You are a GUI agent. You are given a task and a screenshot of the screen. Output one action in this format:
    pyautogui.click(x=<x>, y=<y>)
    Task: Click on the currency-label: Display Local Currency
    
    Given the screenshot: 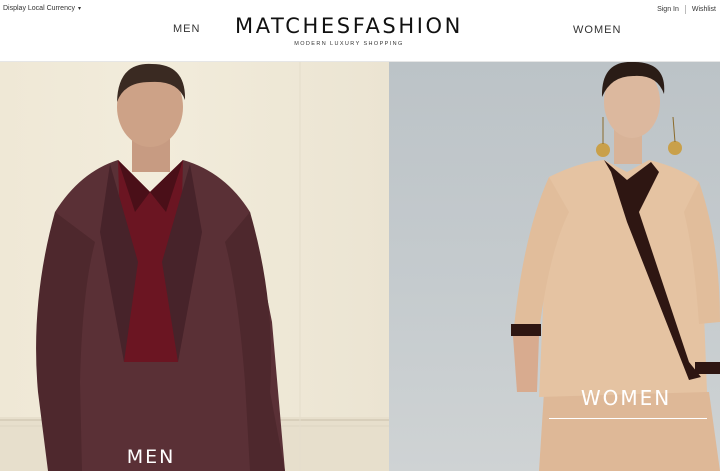 What is the action you would take?
    pyautogui.click(x=39, y=8)
    